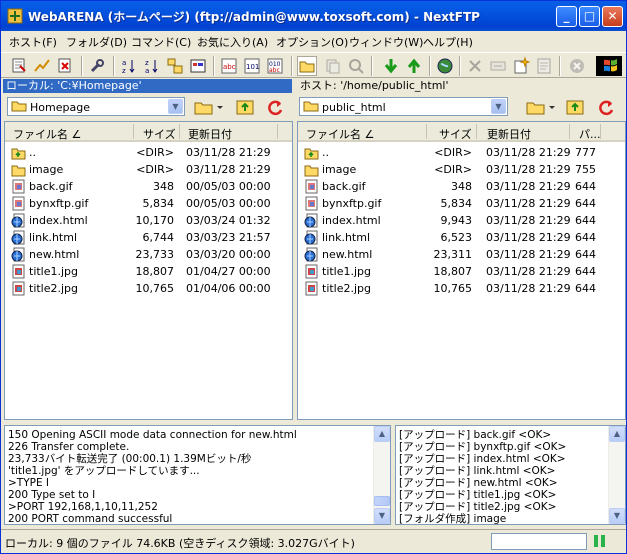  Describe the element at coordinates (346, 237) in the screenshot. I see `file-name: link.html` at that location.